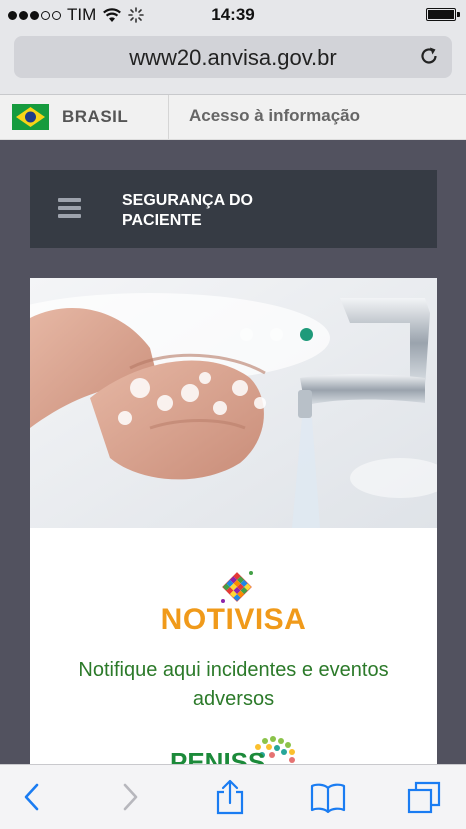  Describe the element at coordinates (130, 797) in the screenshot. I see `forward-icon` at that location.